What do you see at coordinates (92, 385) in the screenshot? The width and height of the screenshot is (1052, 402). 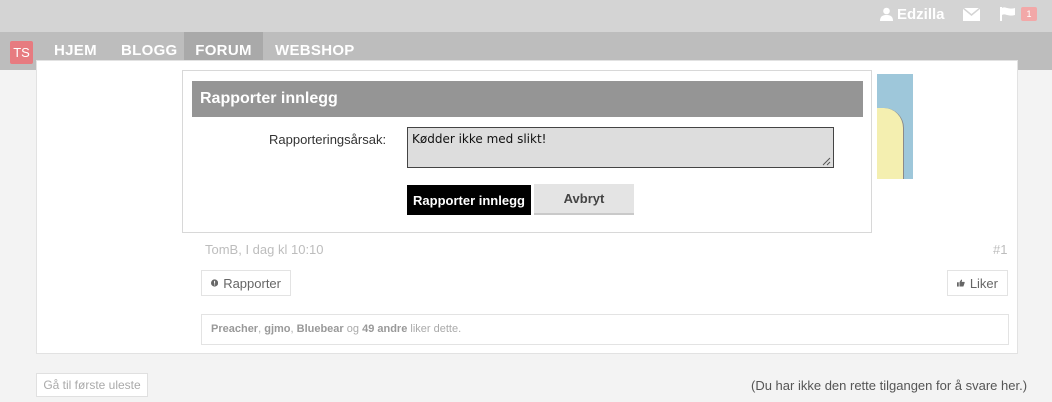 I see `first-unread-button: Gå til første uleste` at bounding box center [92, 385].